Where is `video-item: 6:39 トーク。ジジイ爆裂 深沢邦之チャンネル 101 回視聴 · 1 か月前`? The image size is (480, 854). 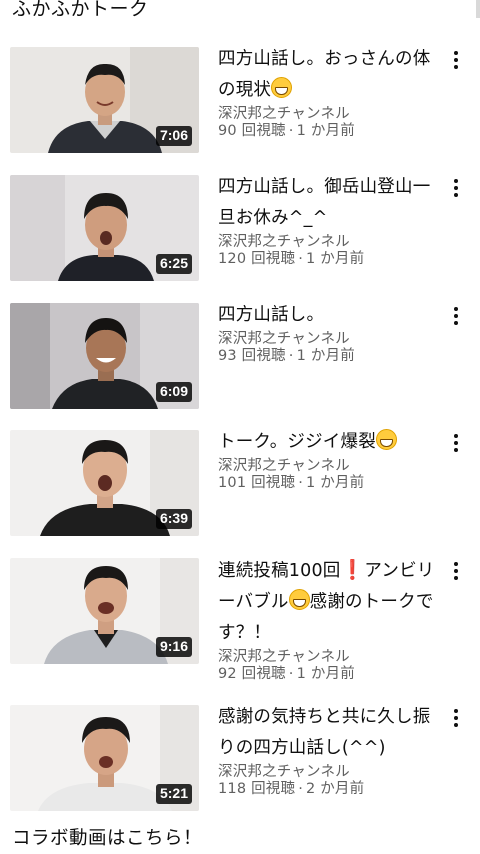 video-item: 6:39 トーク。ジジイ爆裂 深沢邦之チャンネル 101 回視聴 · 1 か月前 is located at coordinates (240, 482).